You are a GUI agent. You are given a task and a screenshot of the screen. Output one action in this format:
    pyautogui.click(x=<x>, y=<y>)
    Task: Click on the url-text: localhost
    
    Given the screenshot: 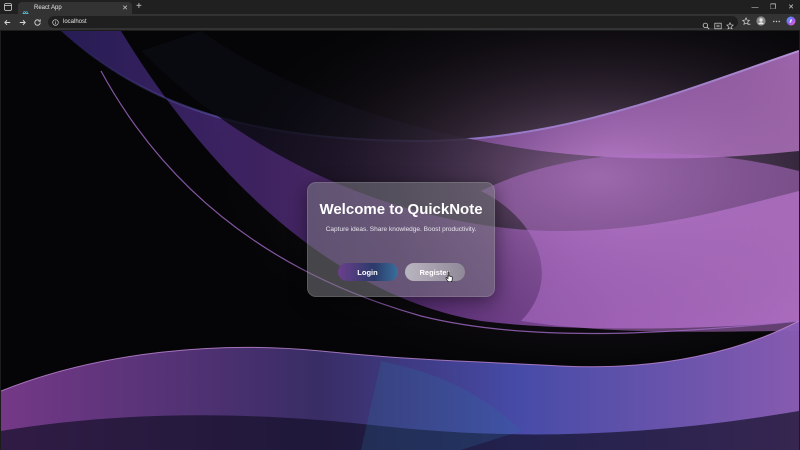 What is the action you would take?
    pyautogui.click(x=75, y=22)
    